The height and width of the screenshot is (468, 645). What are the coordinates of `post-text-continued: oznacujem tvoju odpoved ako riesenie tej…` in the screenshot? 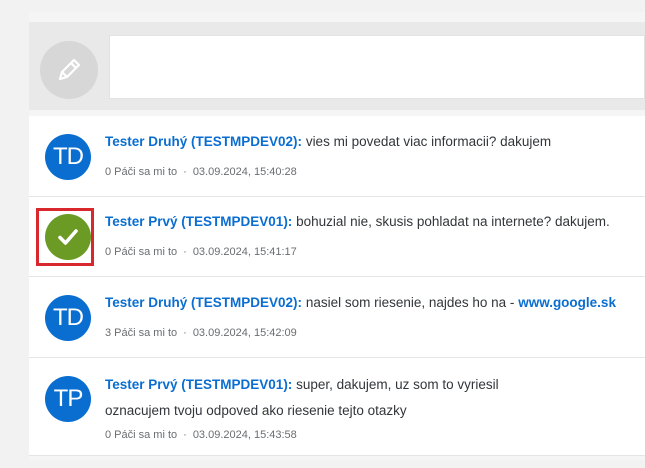 It's located at (256, 410).